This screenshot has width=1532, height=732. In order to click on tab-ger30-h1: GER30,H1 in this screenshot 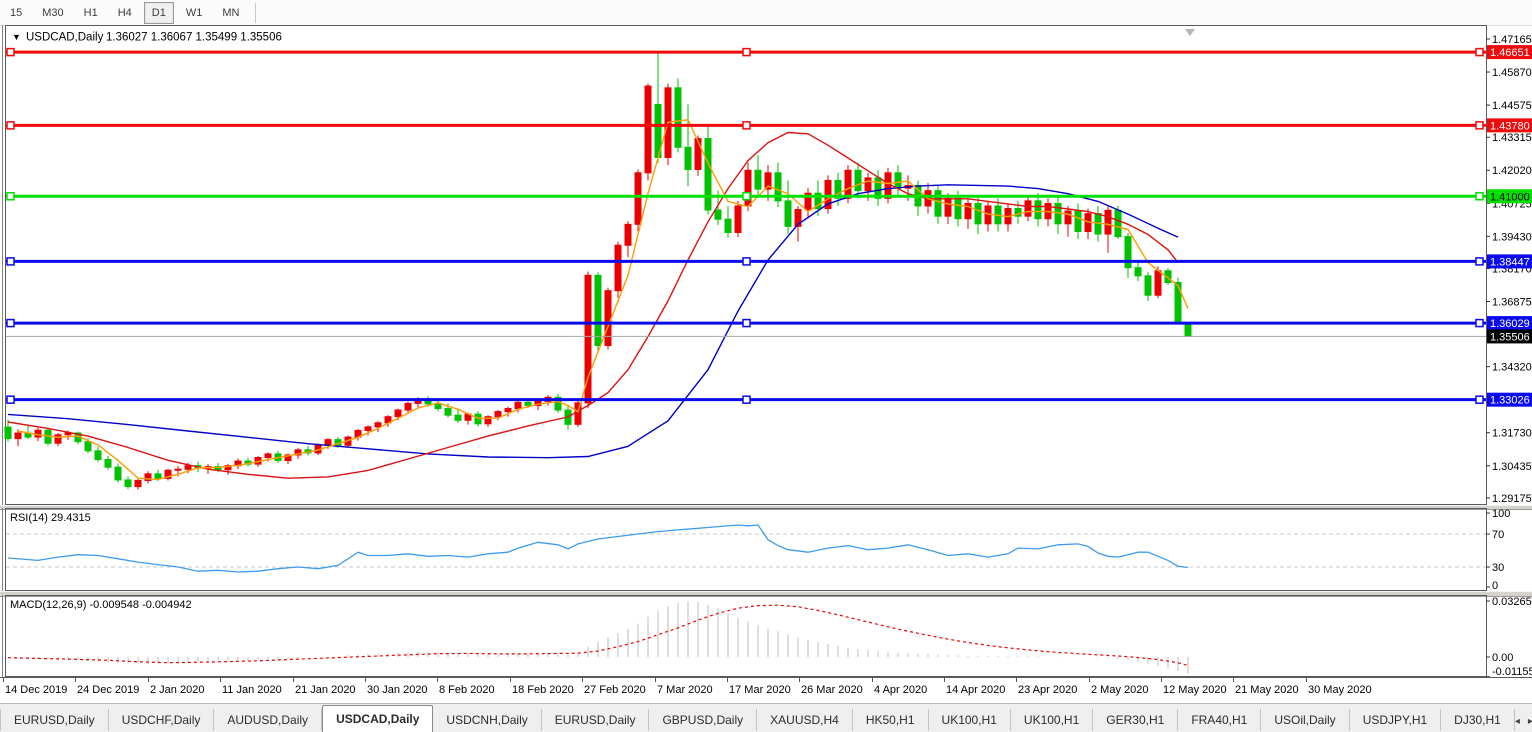, I will do `click(1136, 720)`.